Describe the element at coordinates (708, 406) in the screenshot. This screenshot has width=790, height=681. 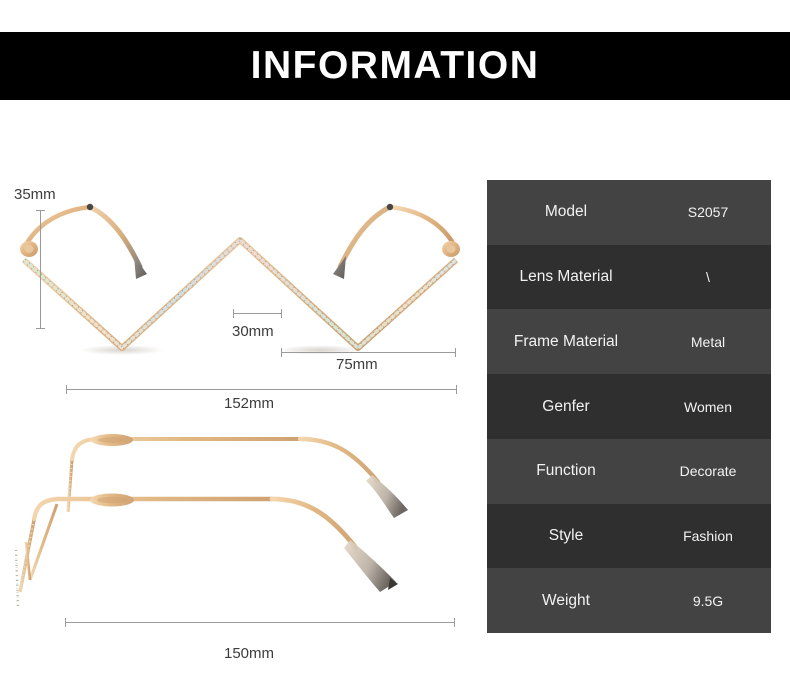
I see `spec-value-genfer: Women` at that location.